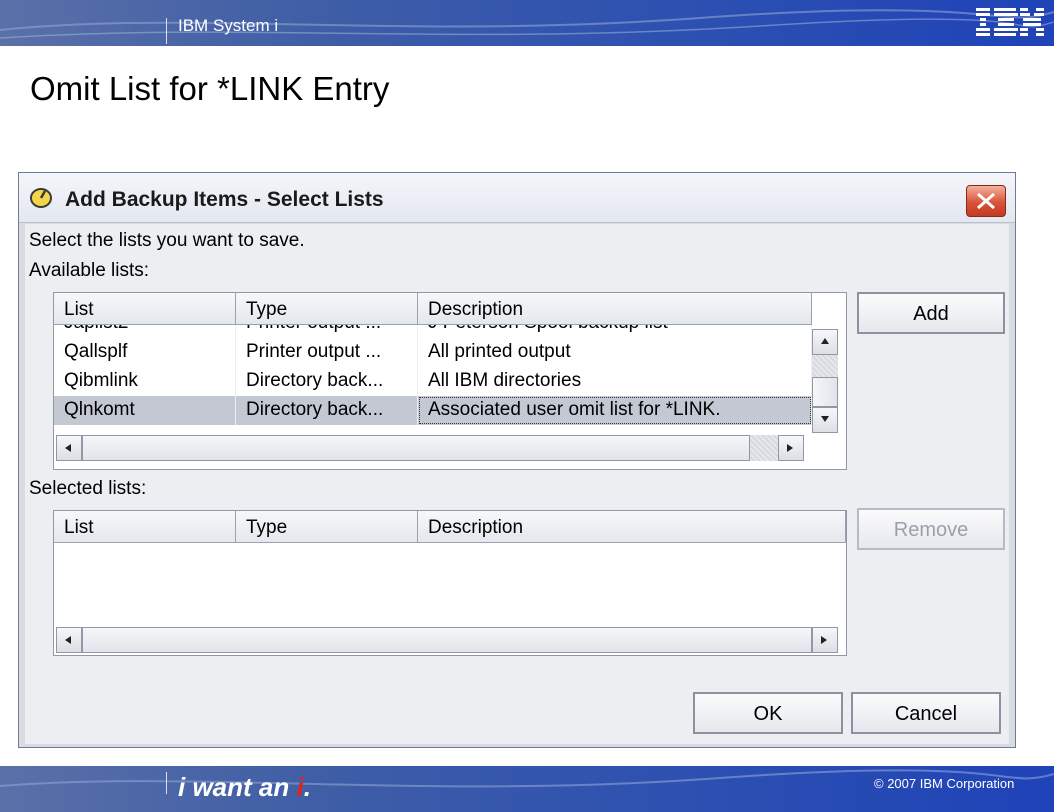  I want to click on dialog-title: Add Backup Items - Select Lists, so click(224, 199).